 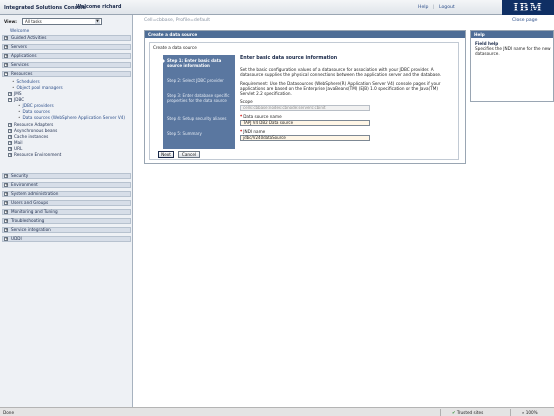 What do you see at coordinates (30, 124) in the screenshot?
I see `nav-subsection-resource-adapters: + Resource Adapters` at bounding box center [30, 124].